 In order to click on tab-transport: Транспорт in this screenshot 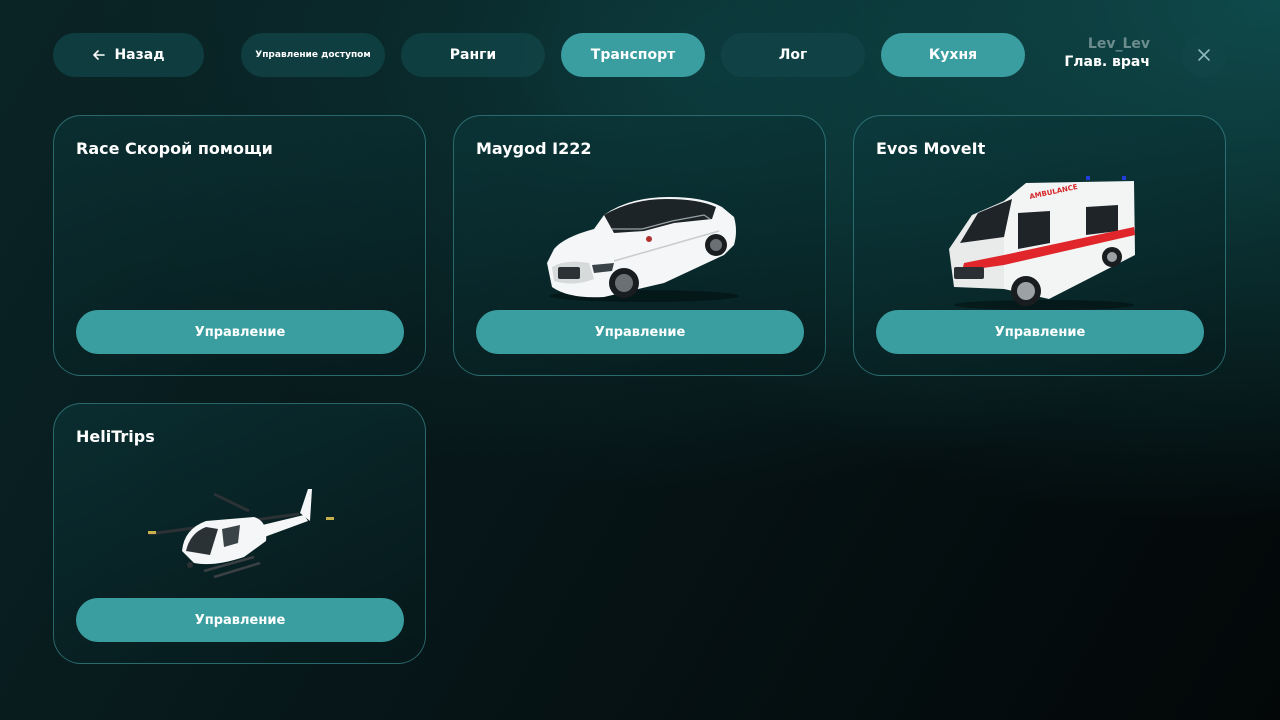, I will do `click(633, 55)`.